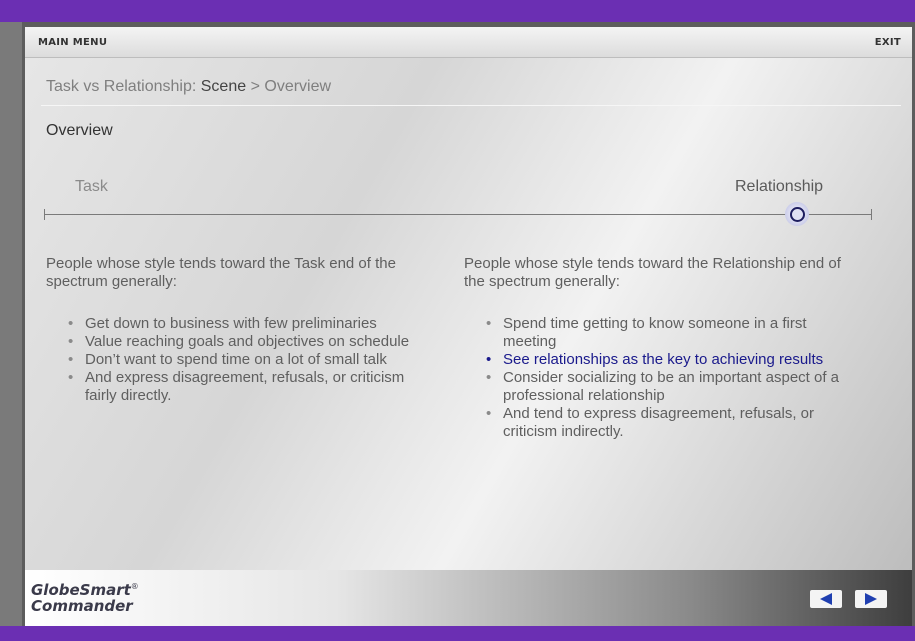  Describe the element at coordinates (468, 598) in the screenshot. I see `footer-bar: GlobeSmart® Commander` at that location.